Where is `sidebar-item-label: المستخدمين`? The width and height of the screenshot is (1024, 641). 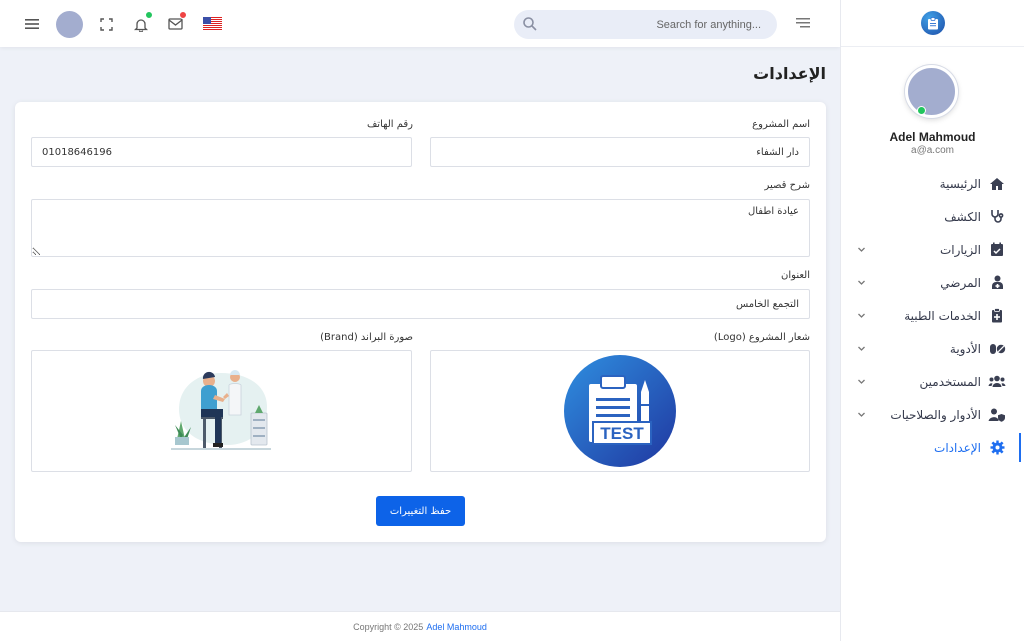 sidebar-item-label: المستخدمين is located at coordinates (950, 381).